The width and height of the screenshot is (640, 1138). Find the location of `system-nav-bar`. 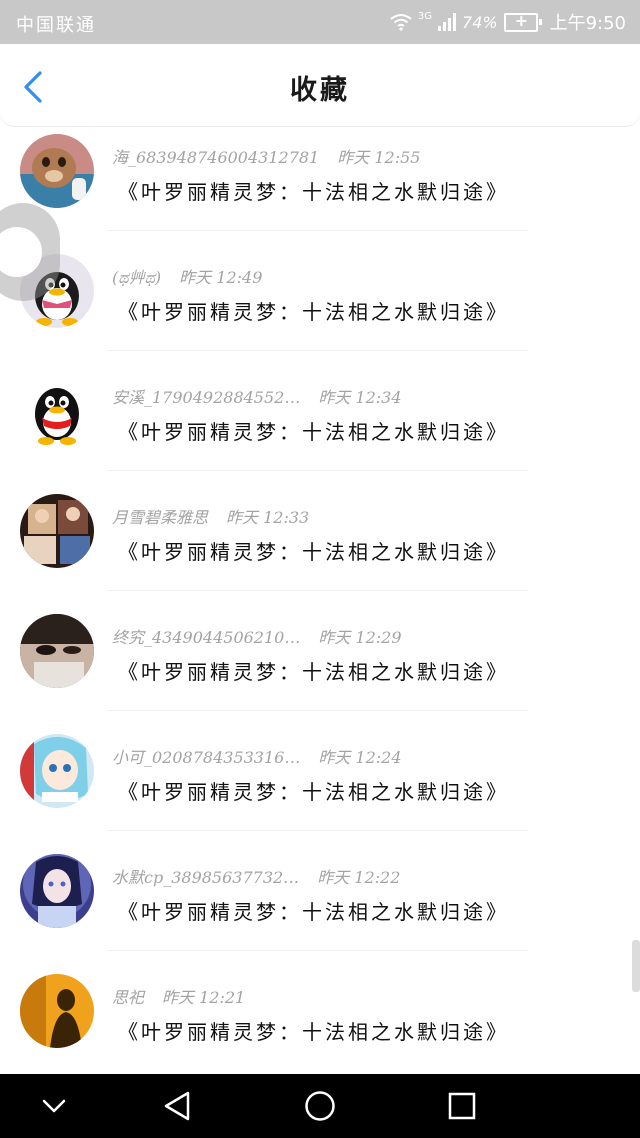

system-nav-bar is located at coordinates (320, 1106).